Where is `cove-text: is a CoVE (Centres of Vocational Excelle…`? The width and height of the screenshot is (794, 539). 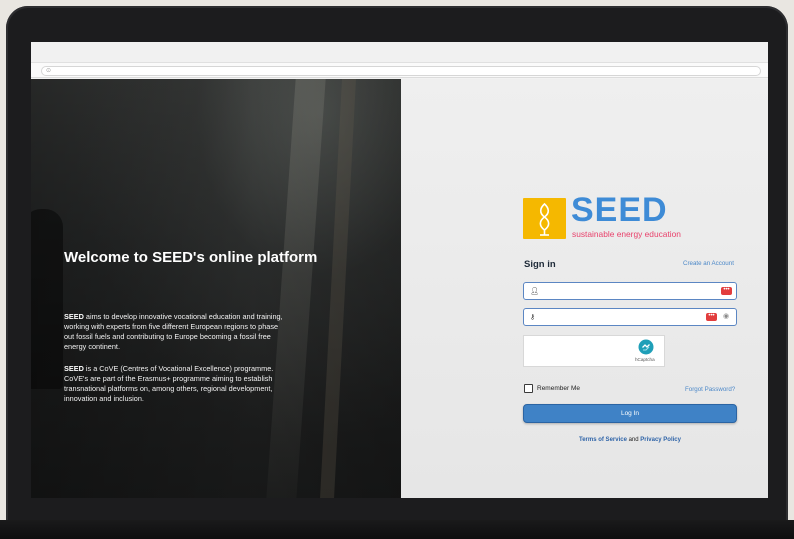
cove-text: is a CoVE (Centres of Vocational Excelle… is located at coordinates (169, 383).